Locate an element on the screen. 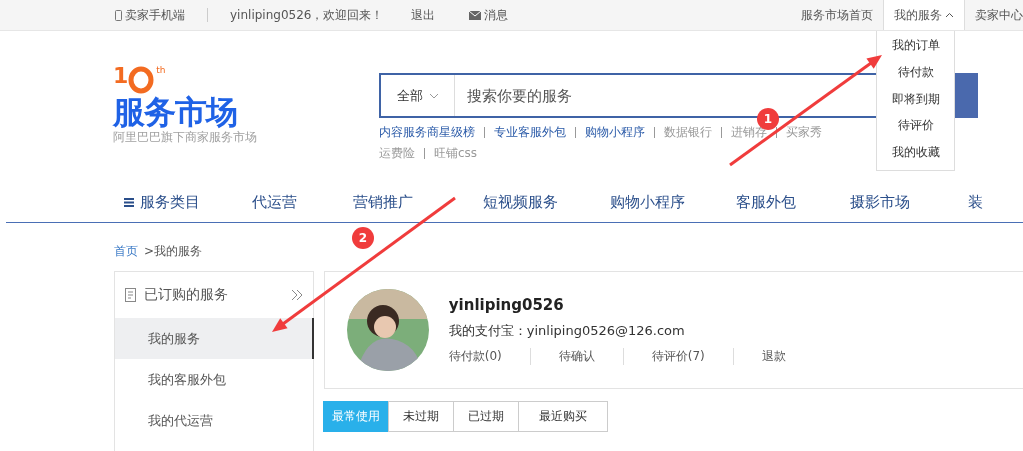 The image size is (1023, 451). sidebar-title: 已订购的服务 is located at coordinates (186, 295).